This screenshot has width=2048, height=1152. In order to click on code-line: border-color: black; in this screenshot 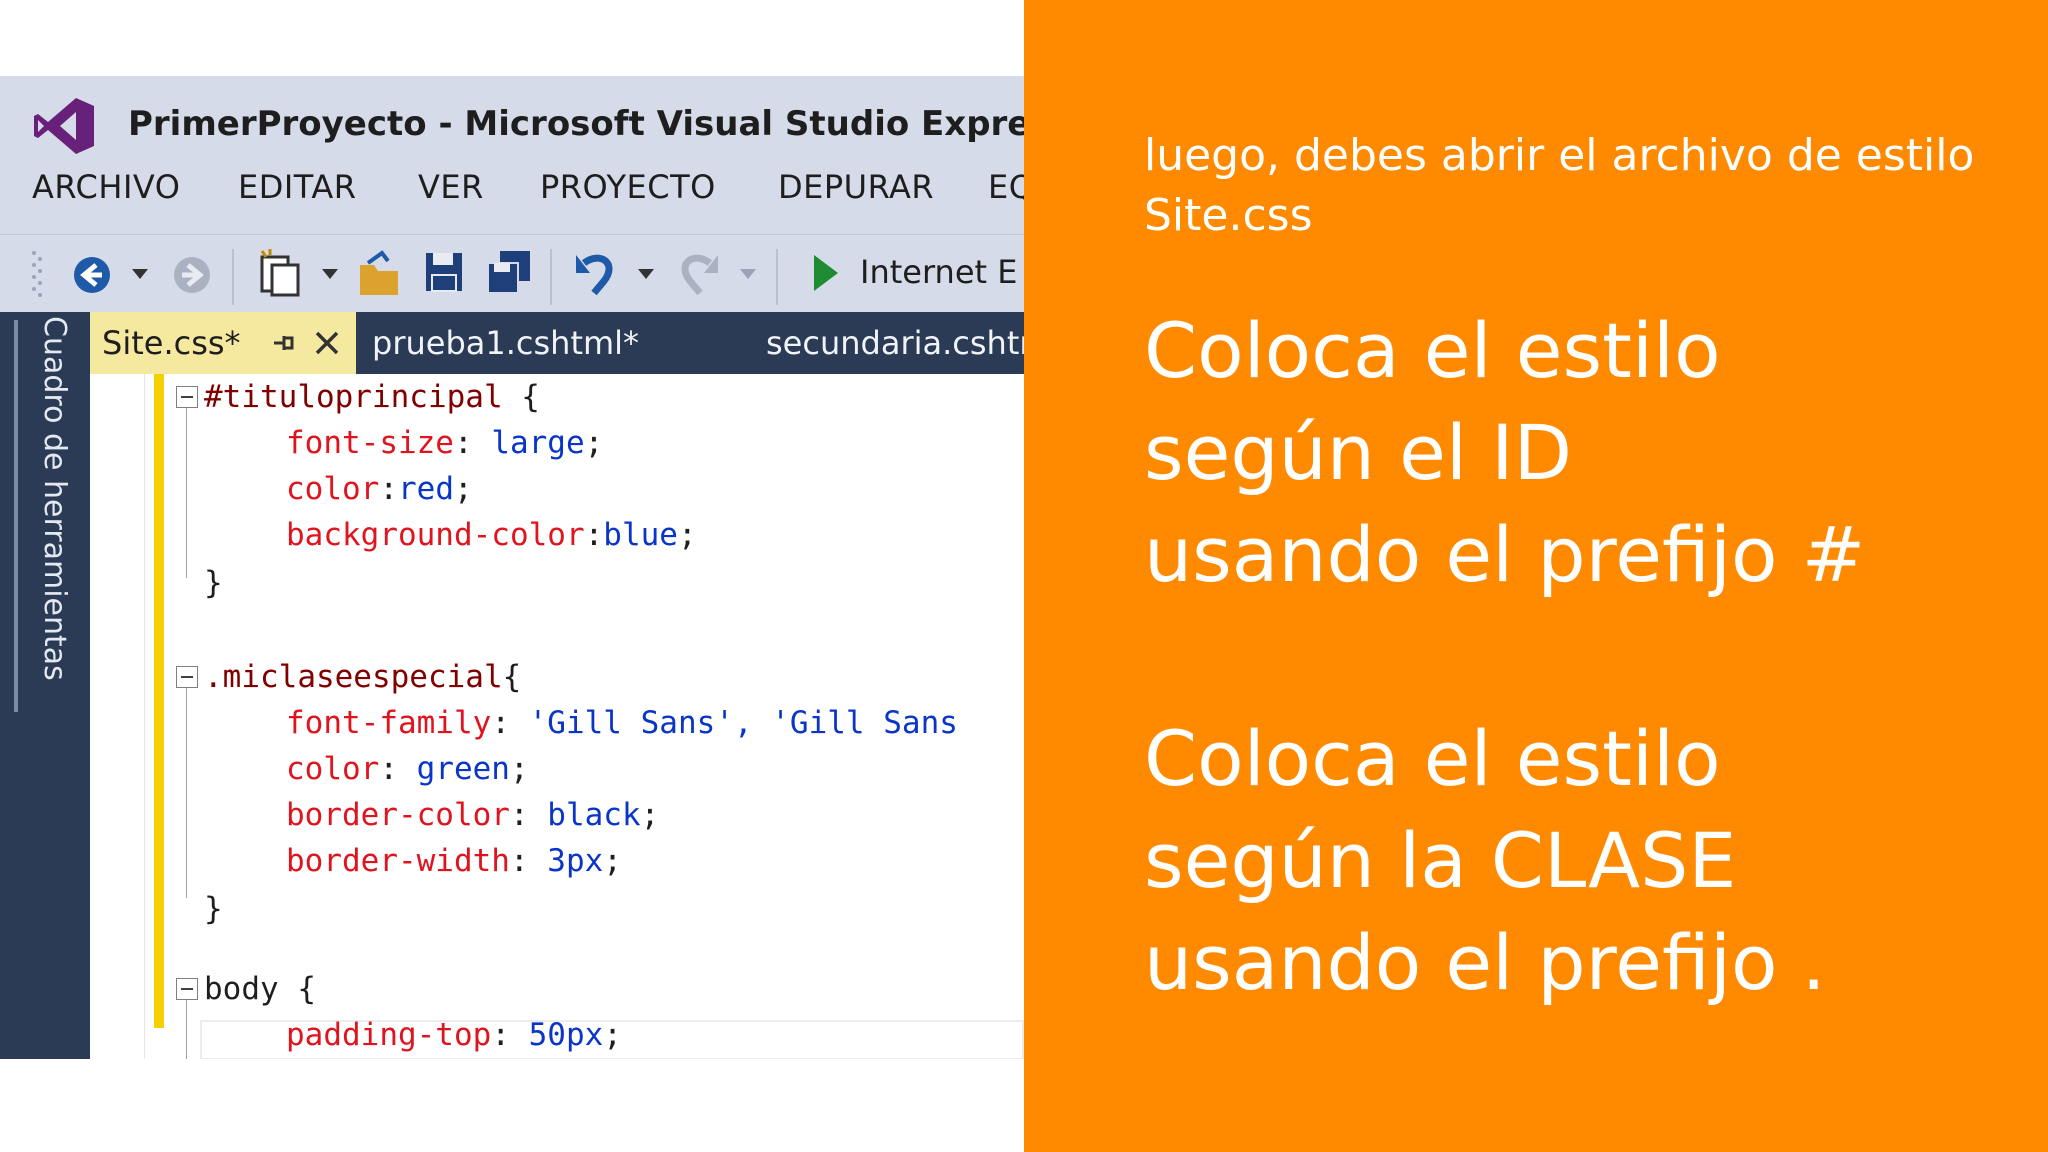, I will do `click(473, 815)`.